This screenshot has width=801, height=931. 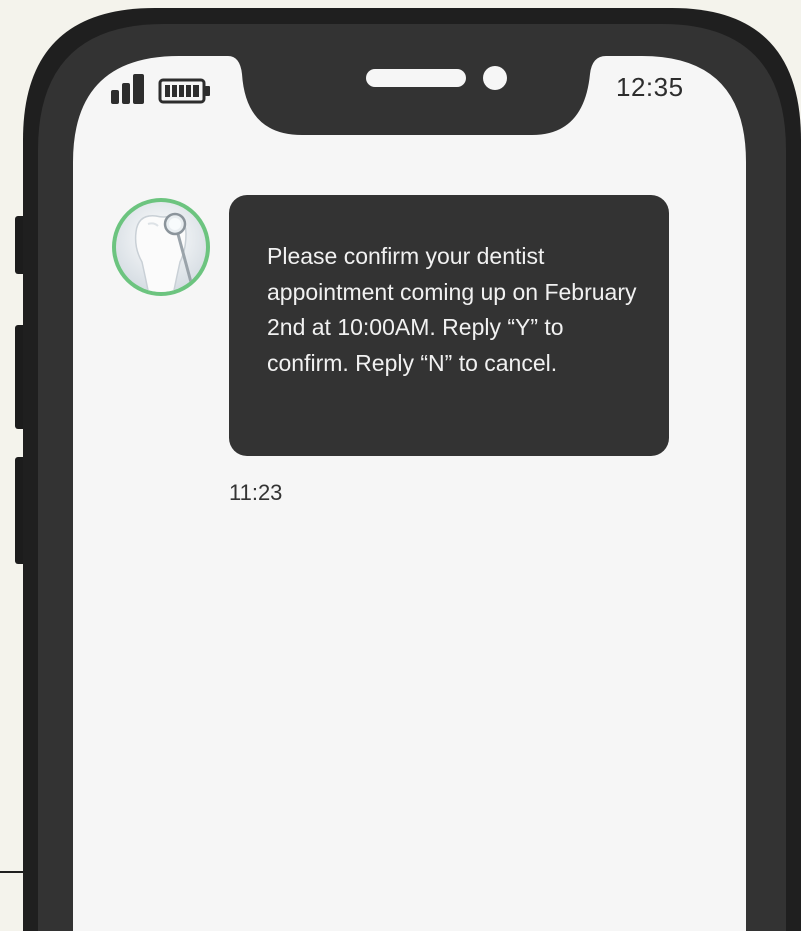 I want to click on speaker-grille, so click(x=416, y=78).